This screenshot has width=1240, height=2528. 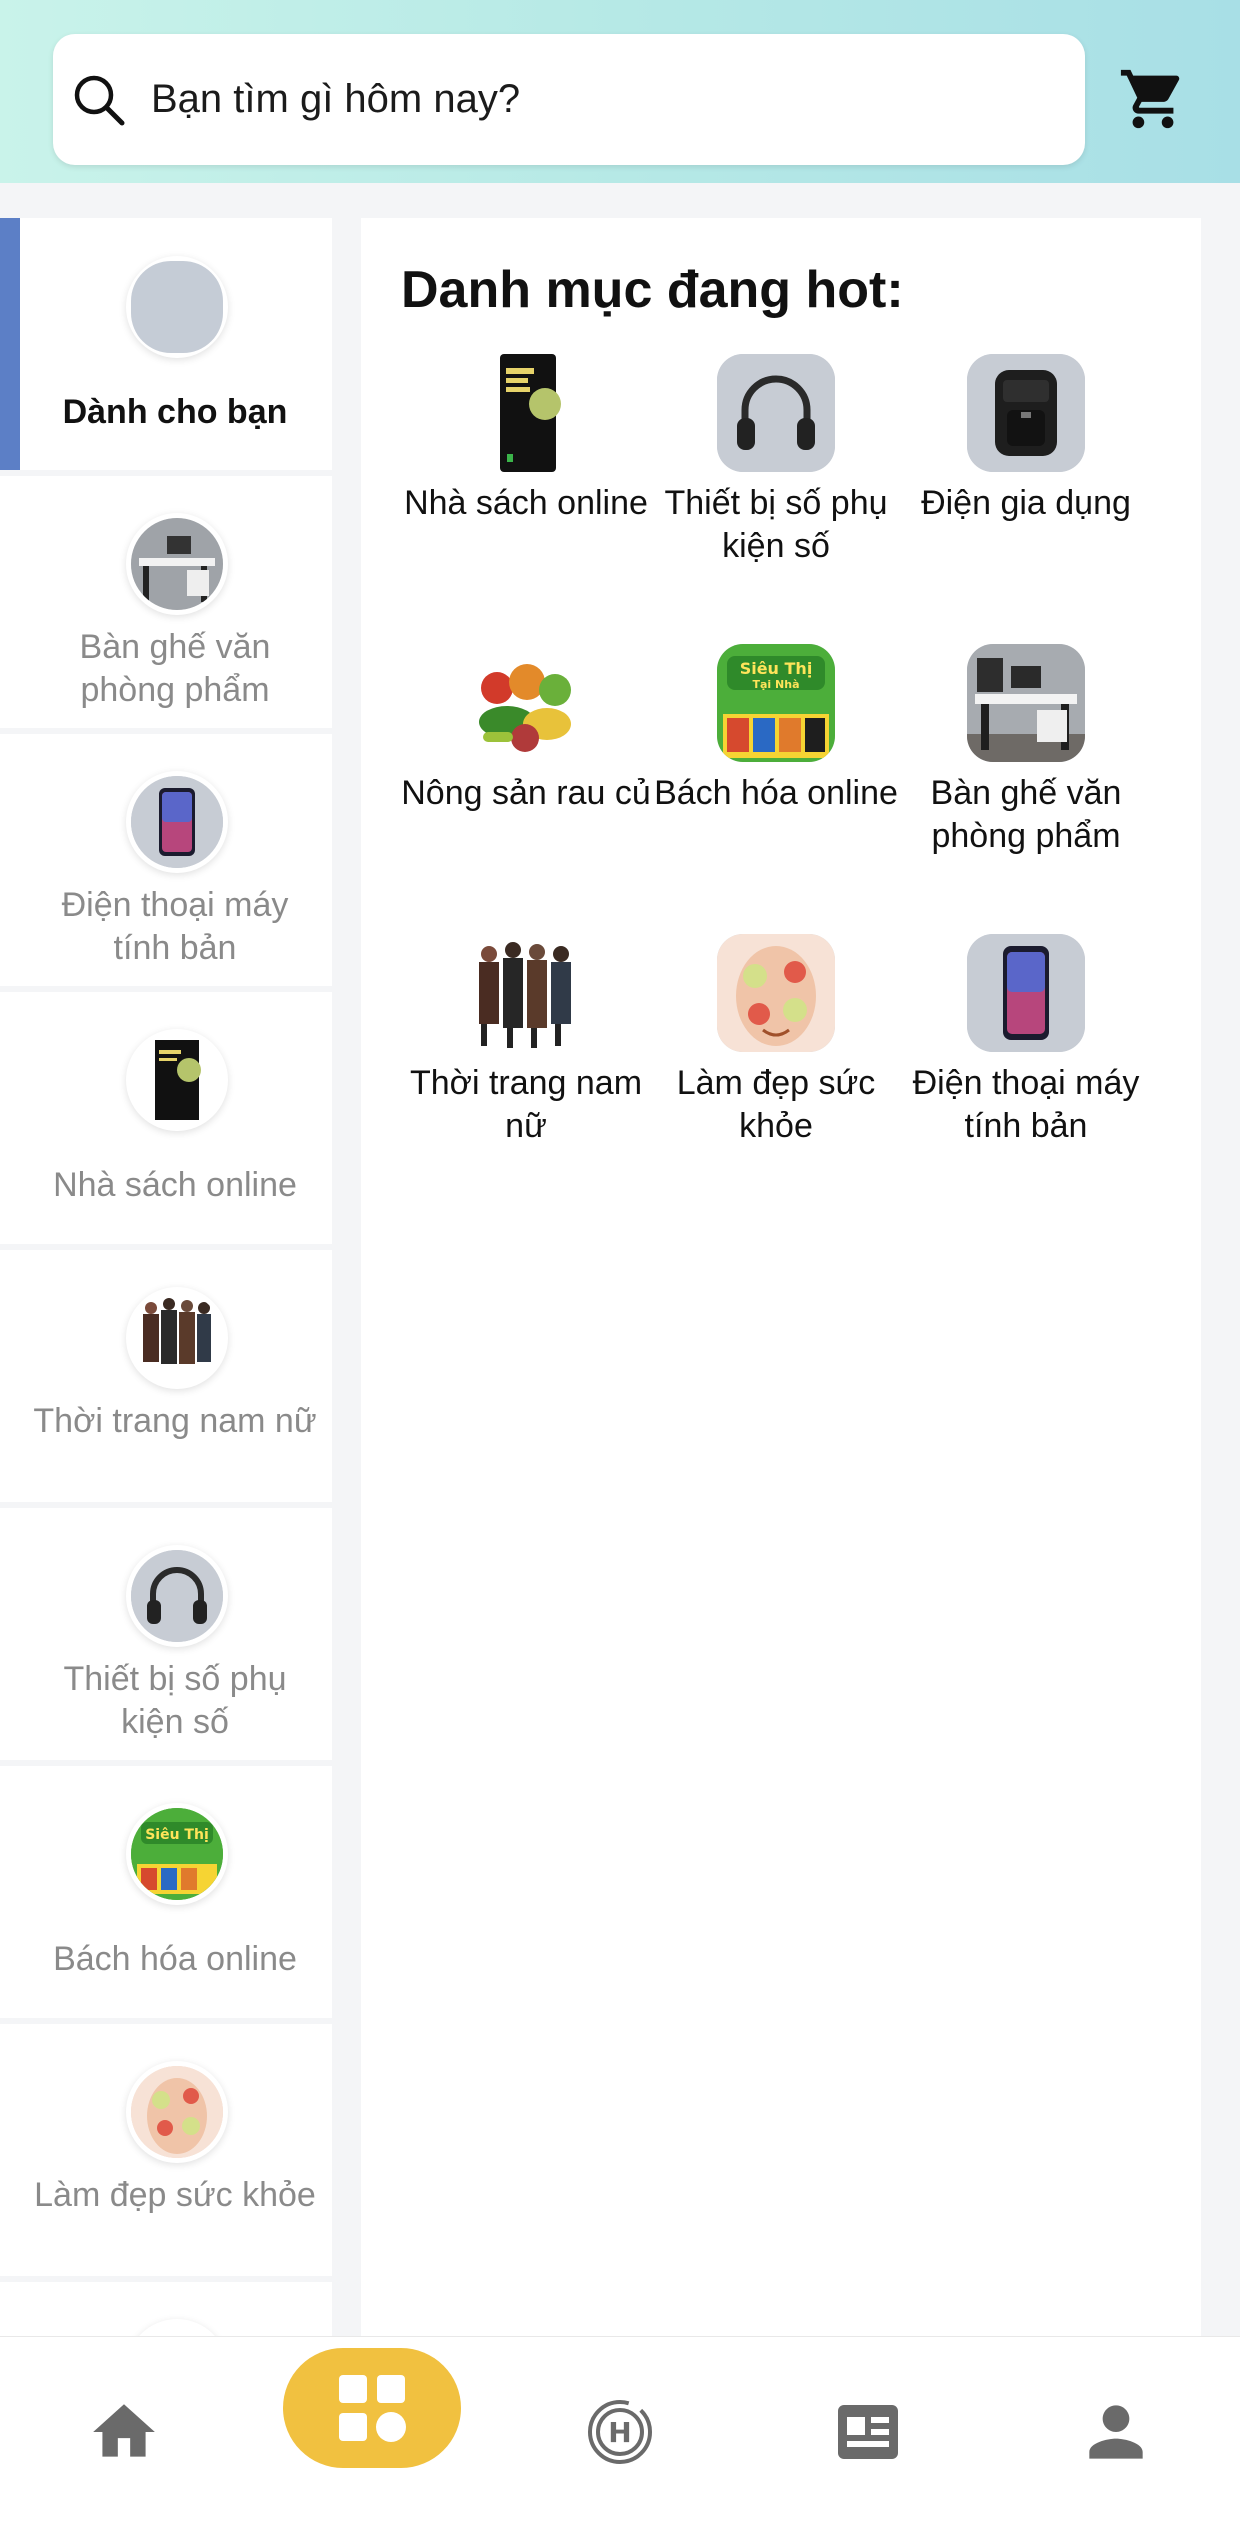 What do you see at coordinates (776, 684) in the screenshot?
I see `svg-text: Tại Nhà` at bounding box center [776, 684].